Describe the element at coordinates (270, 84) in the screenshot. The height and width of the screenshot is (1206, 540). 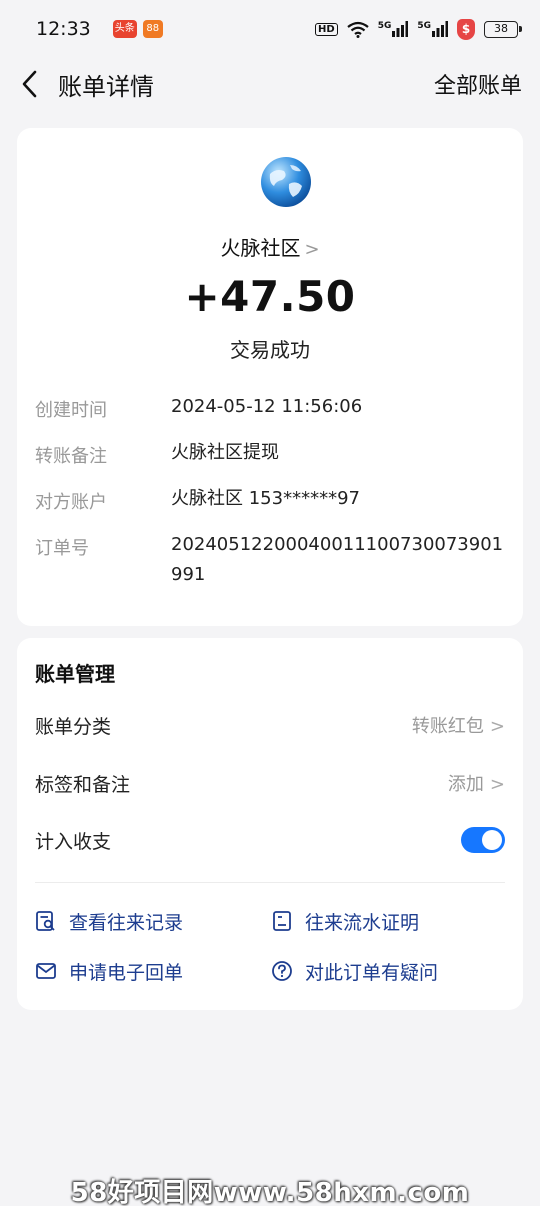
I see `navigation-bar: 账单详情 全部账单` at that location.